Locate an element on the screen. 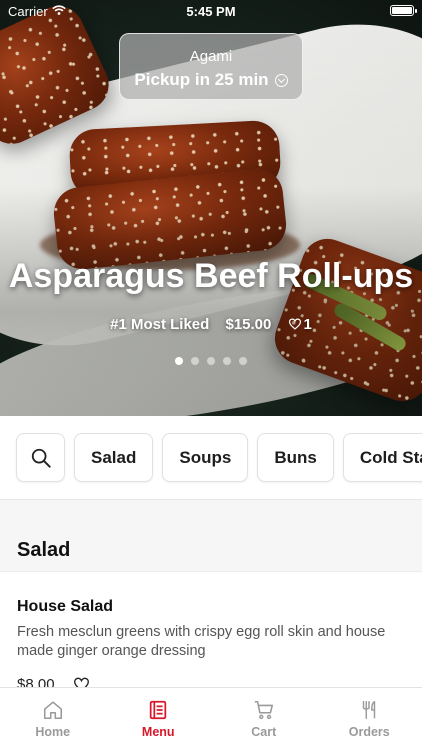 This screenshot has width=422, height=750. tab-orders: Orders is located at coordinates (369, 719).